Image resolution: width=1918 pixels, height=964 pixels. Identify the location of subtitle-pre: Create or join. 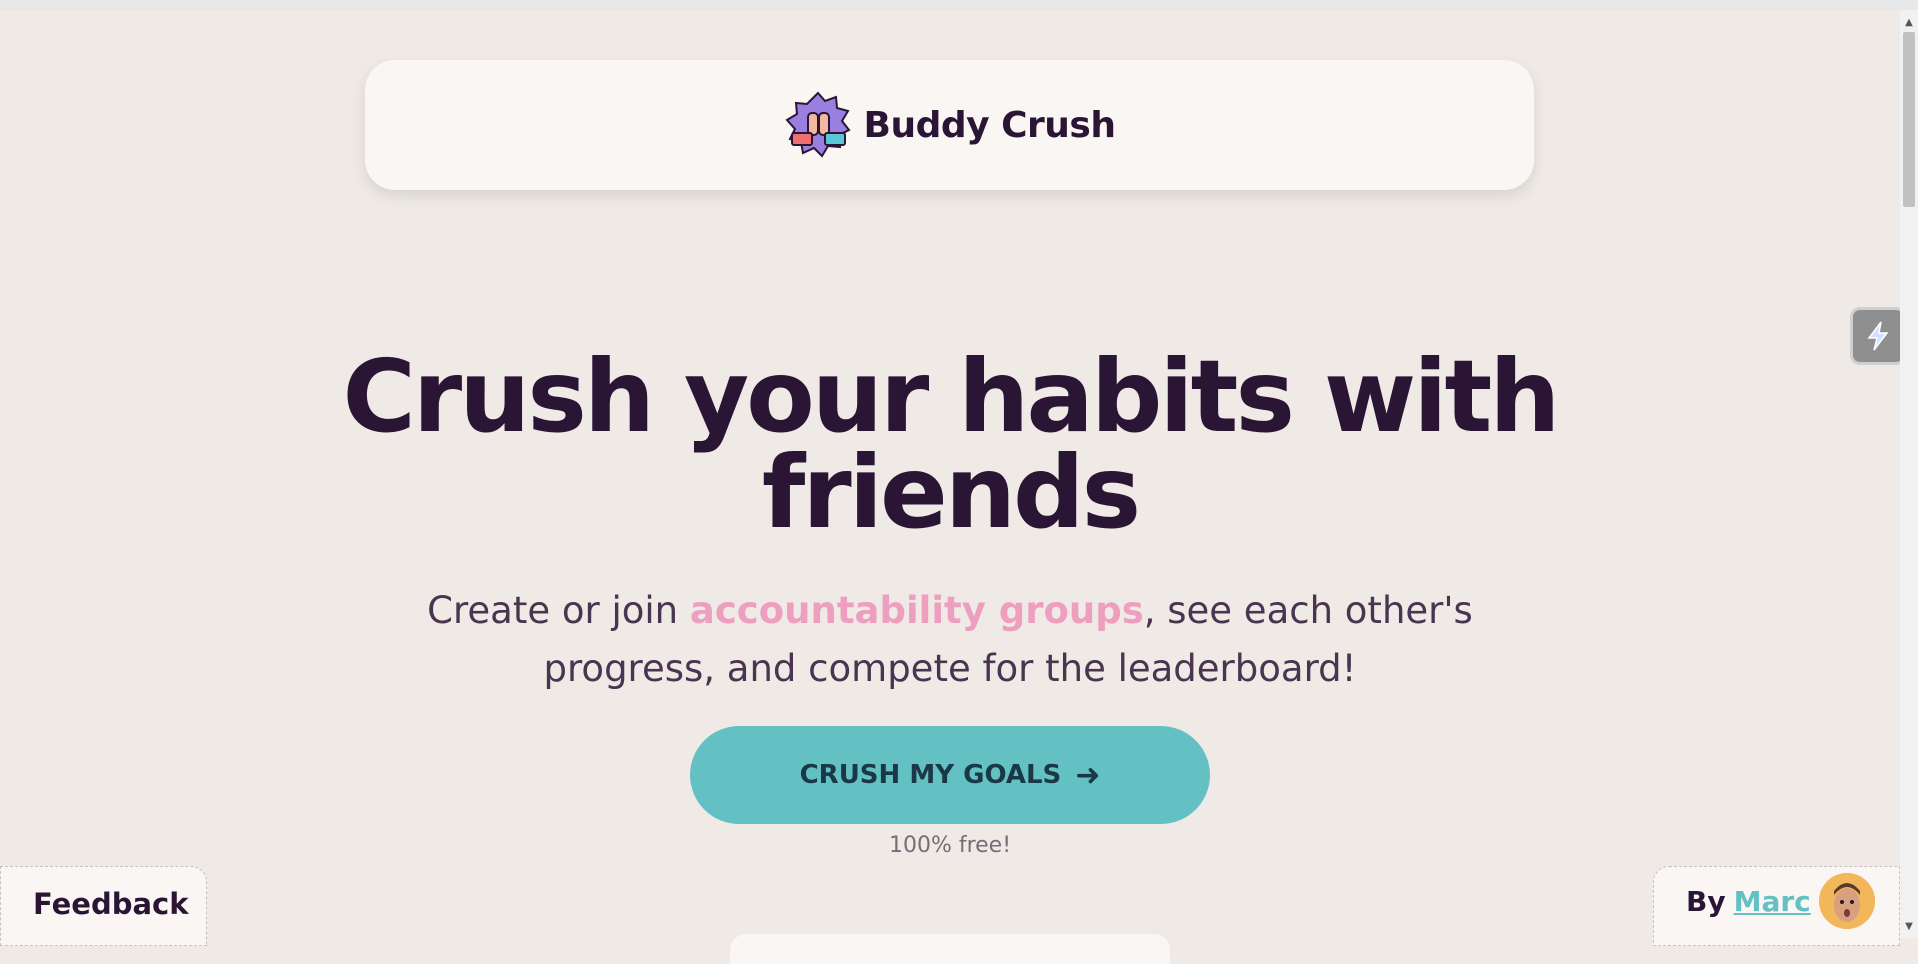
(558, 610).